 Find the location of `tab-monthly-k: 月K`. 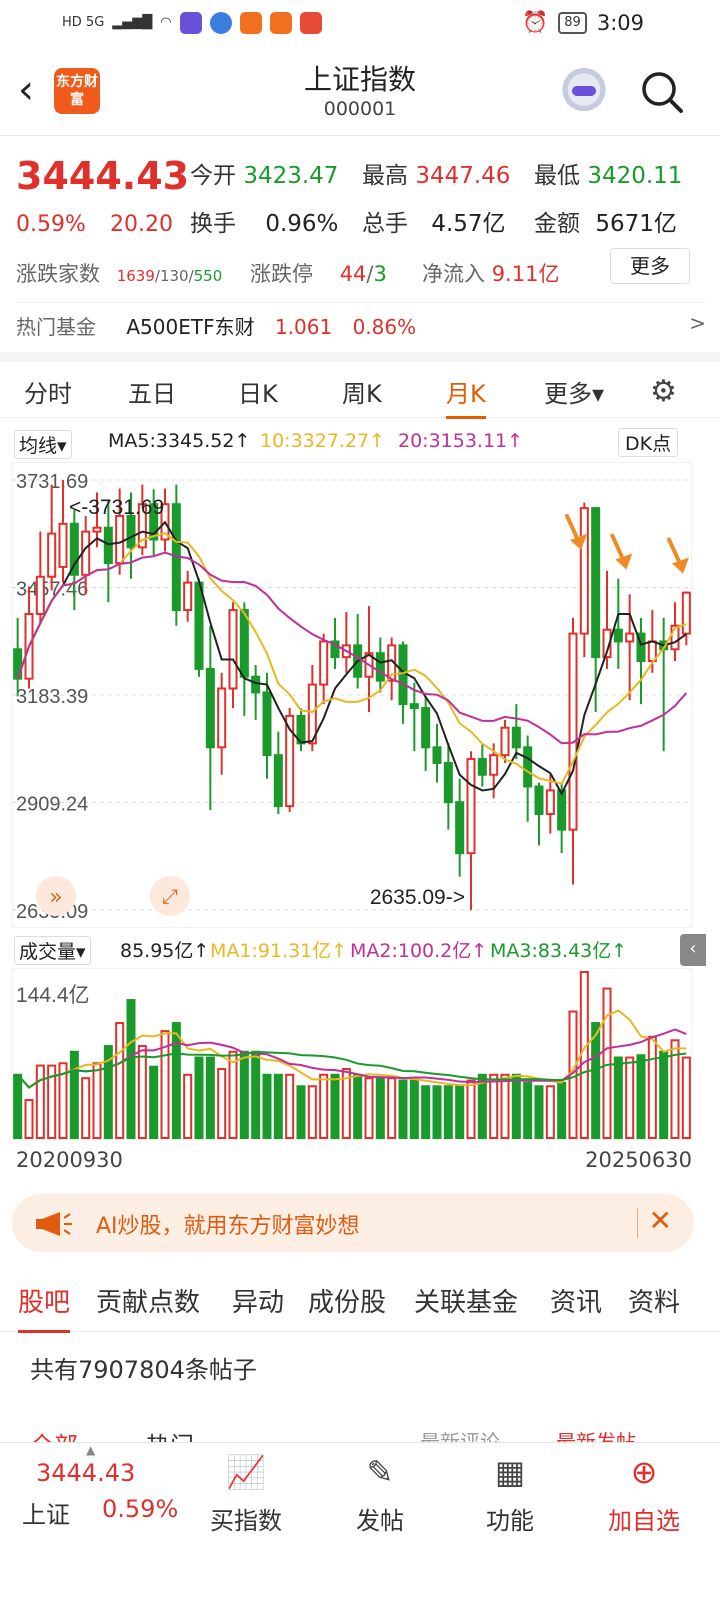

tab-monthly-k: 月K is located at coordinates (466, 396).